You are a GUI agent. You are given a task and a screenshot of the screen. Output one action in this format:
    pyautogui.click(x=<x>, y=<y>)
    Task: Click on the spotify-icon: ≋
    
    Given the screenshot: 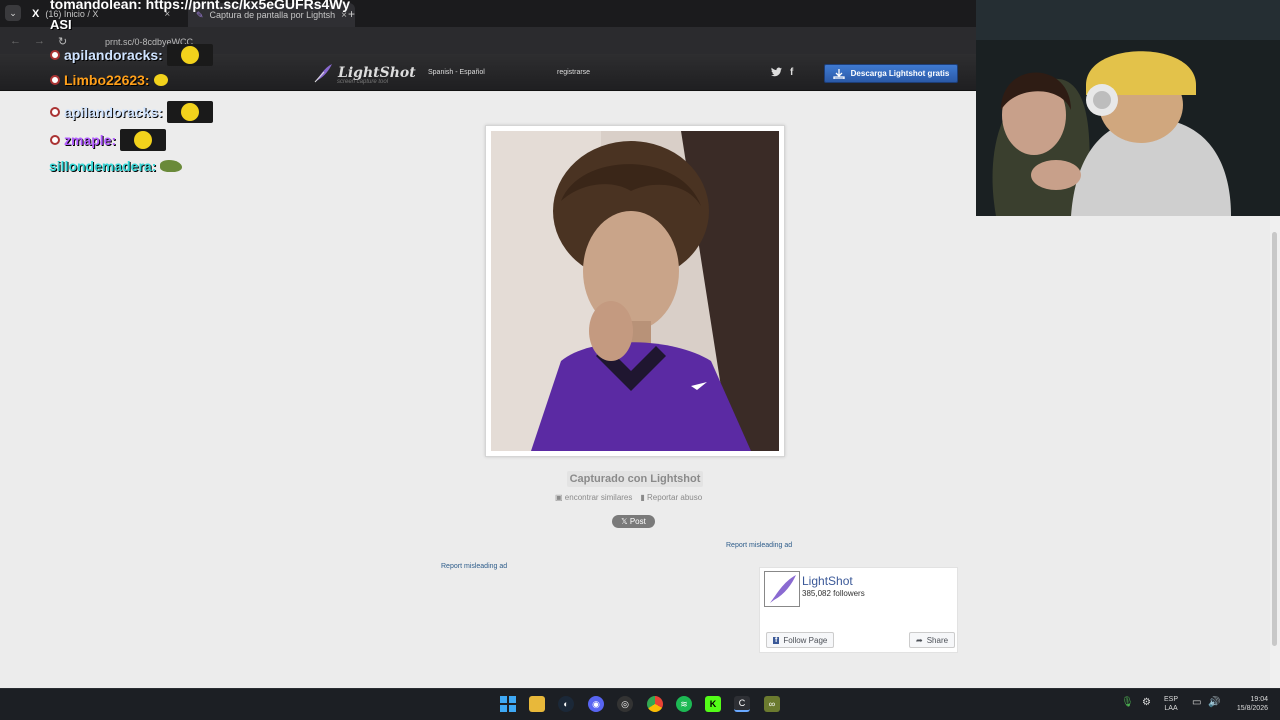 What is the action you would take?
    pyautogui.click(x=684, y=704)
    